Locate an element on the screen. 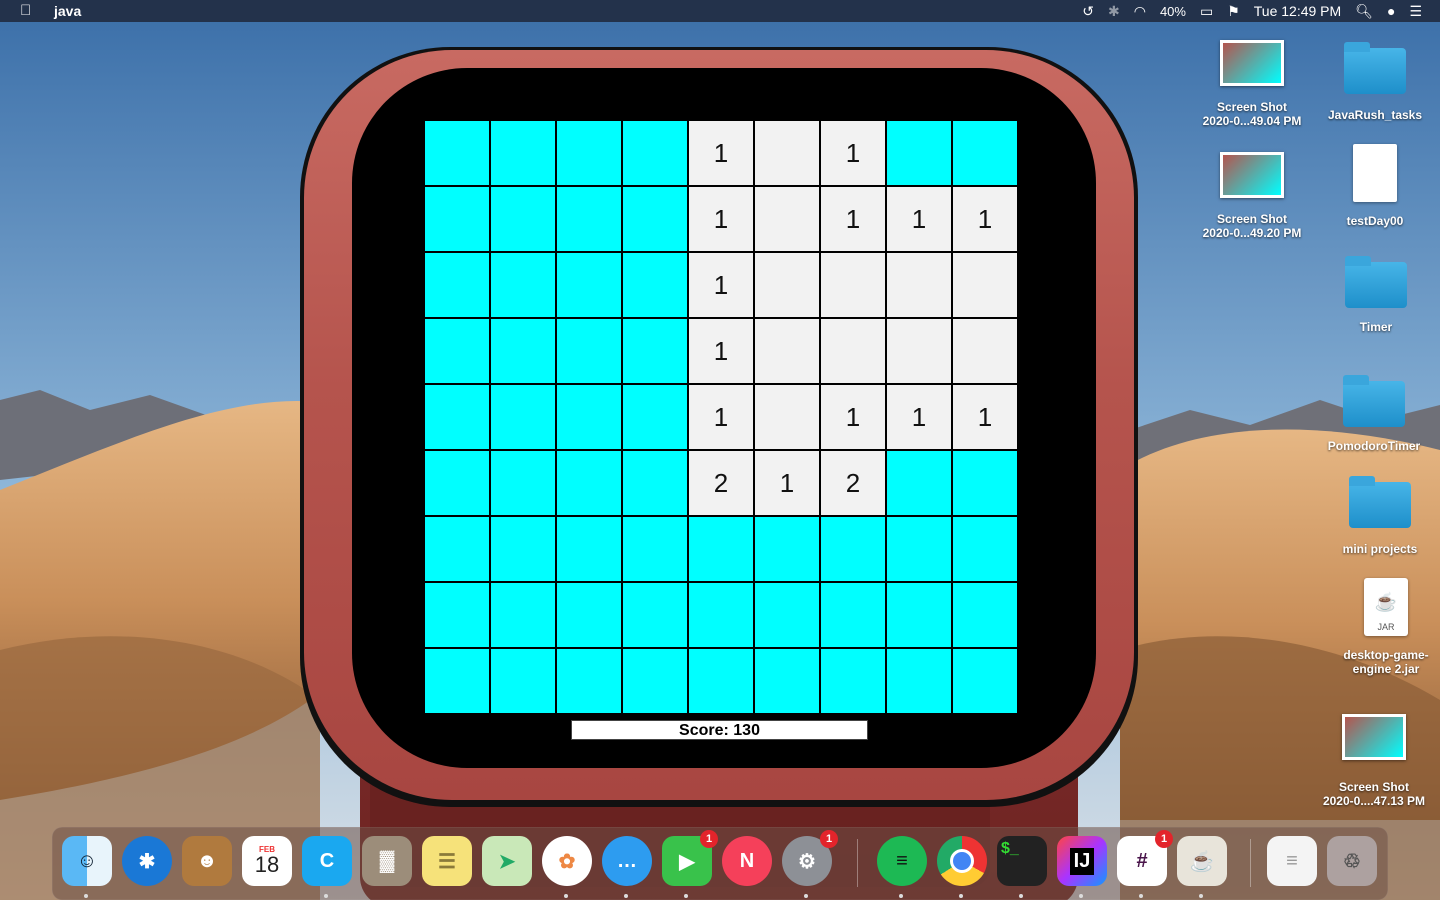  desktop-icon-pomodorotimer: PomodoroTimer is located at coordinates (1374, 414).